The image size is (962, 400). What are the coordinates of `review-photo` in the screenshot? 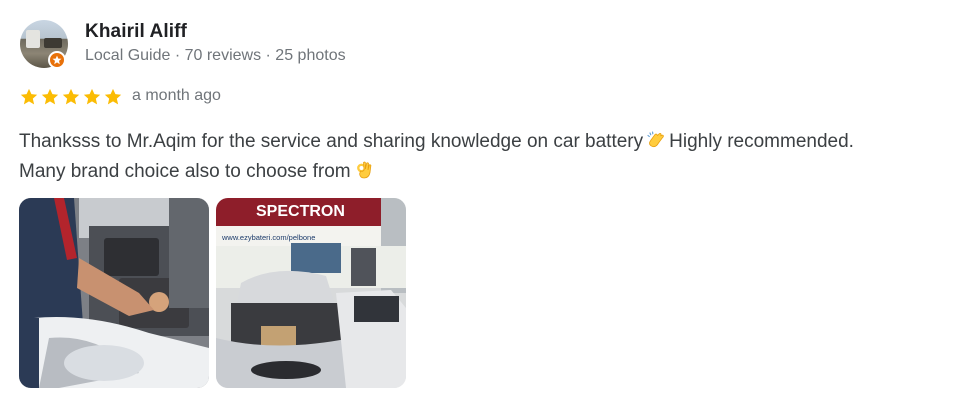 It's located at (114, 293).